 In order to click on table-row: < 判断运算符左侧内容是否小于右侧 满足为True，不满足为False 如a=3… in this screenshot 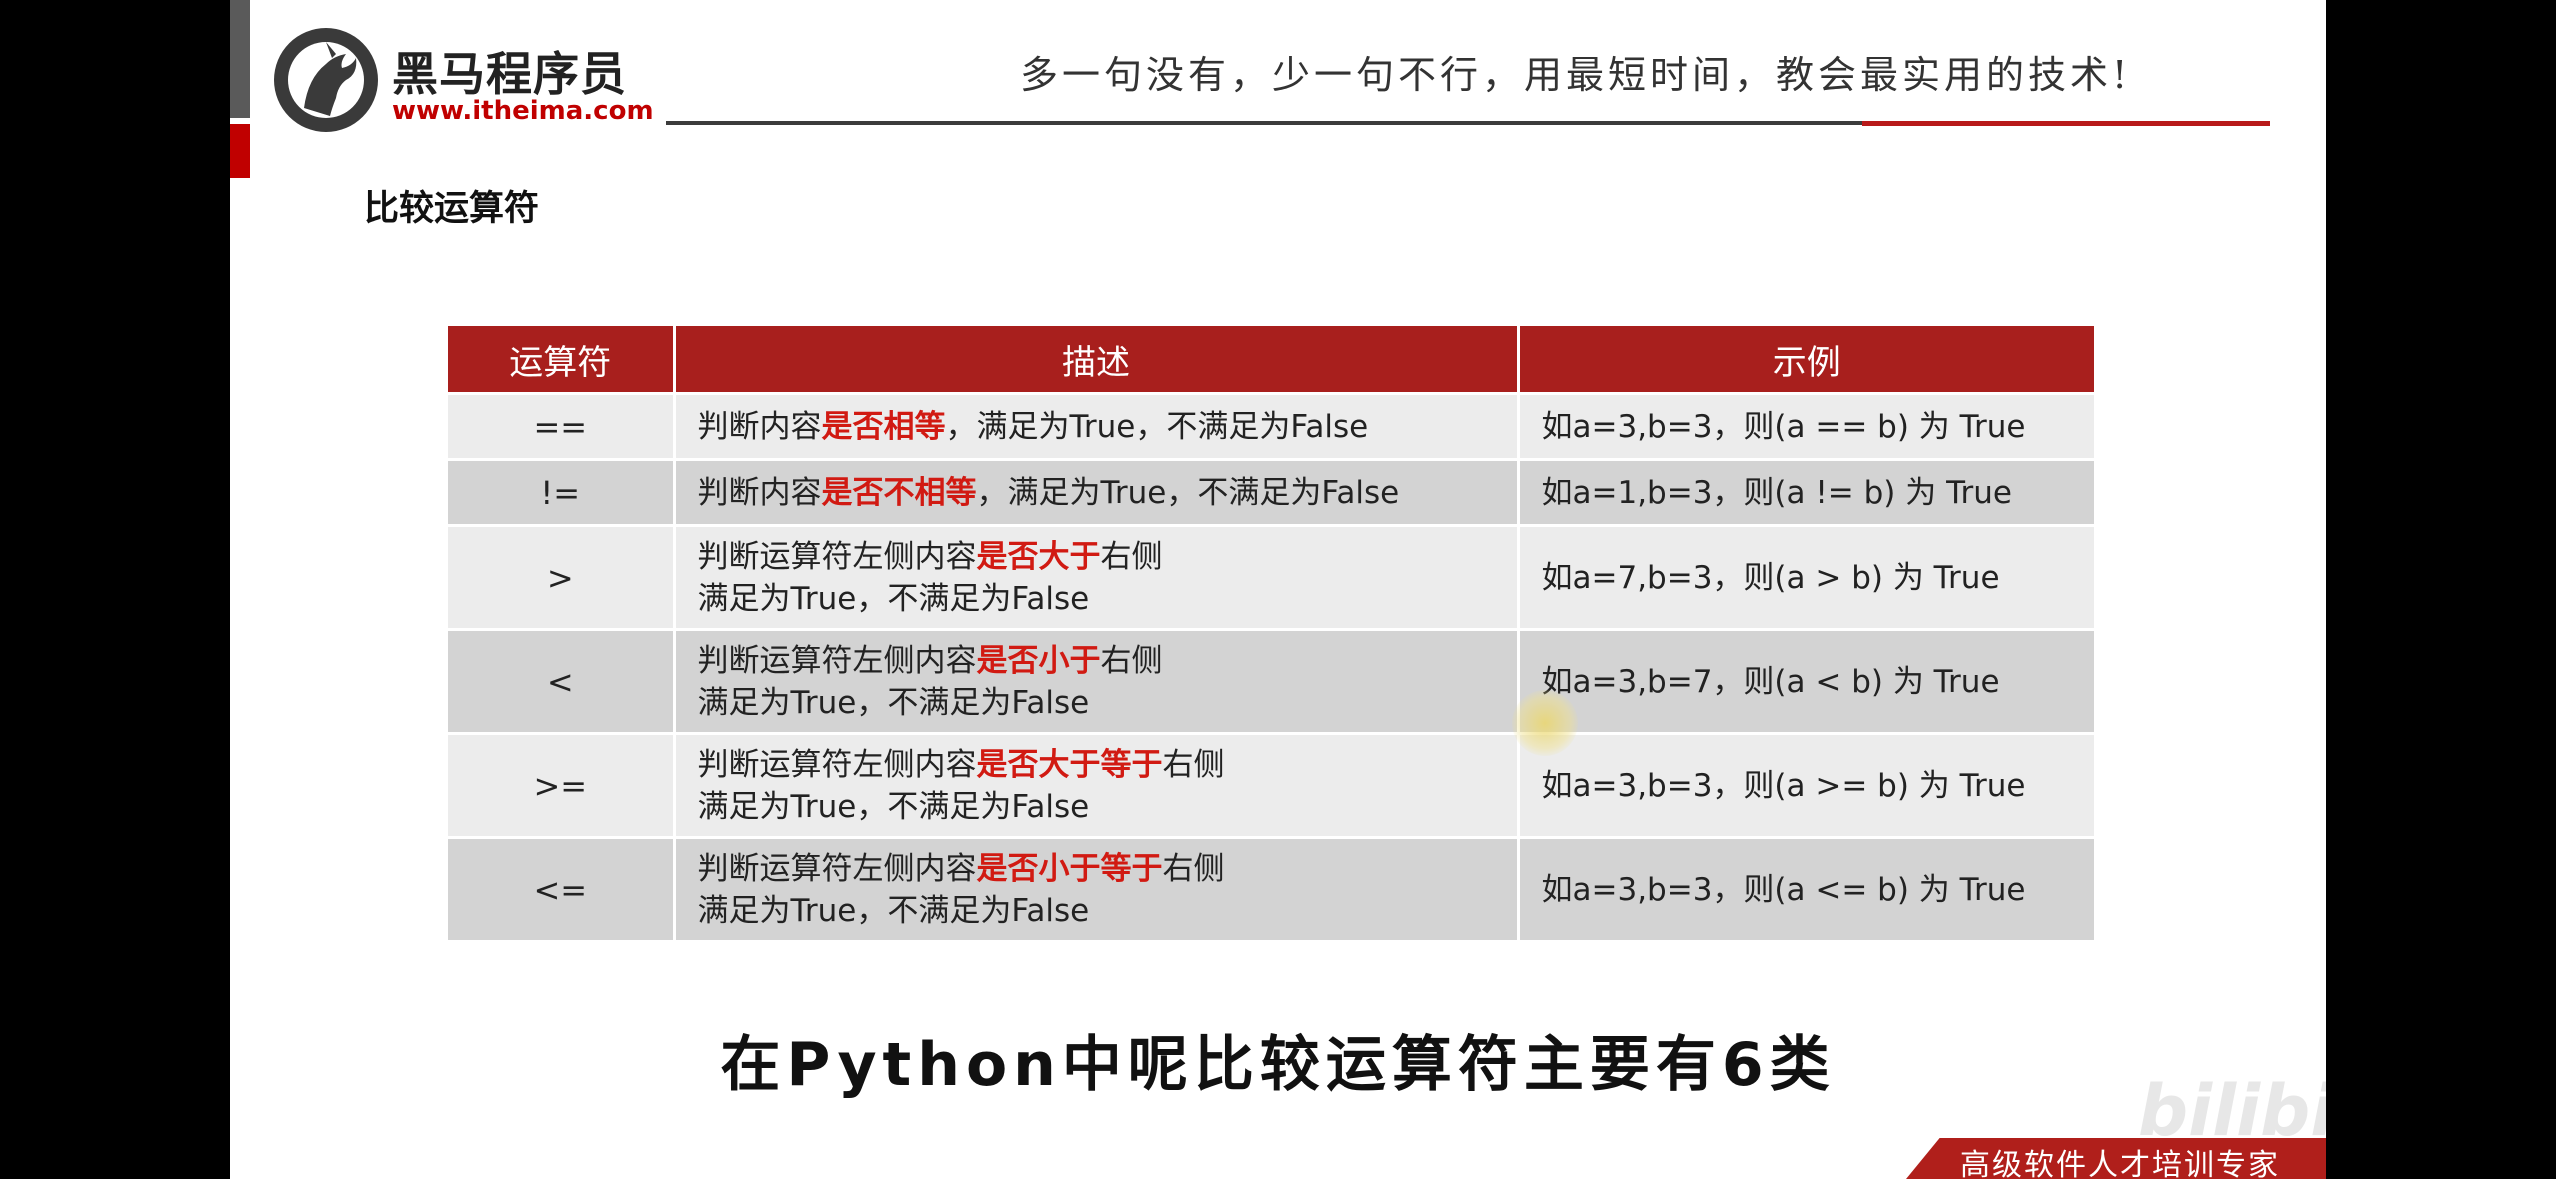, I will do `click(1271, 681)`.